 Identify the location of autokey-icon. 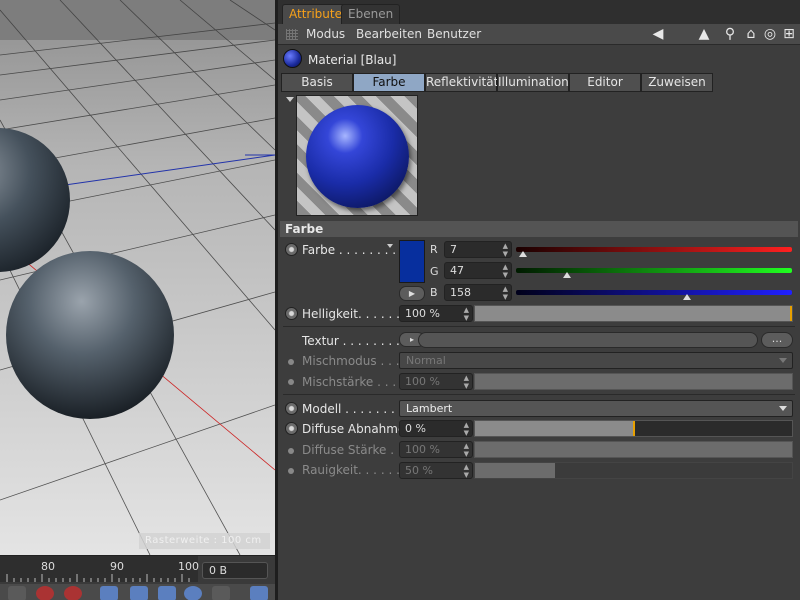
(73, 593).